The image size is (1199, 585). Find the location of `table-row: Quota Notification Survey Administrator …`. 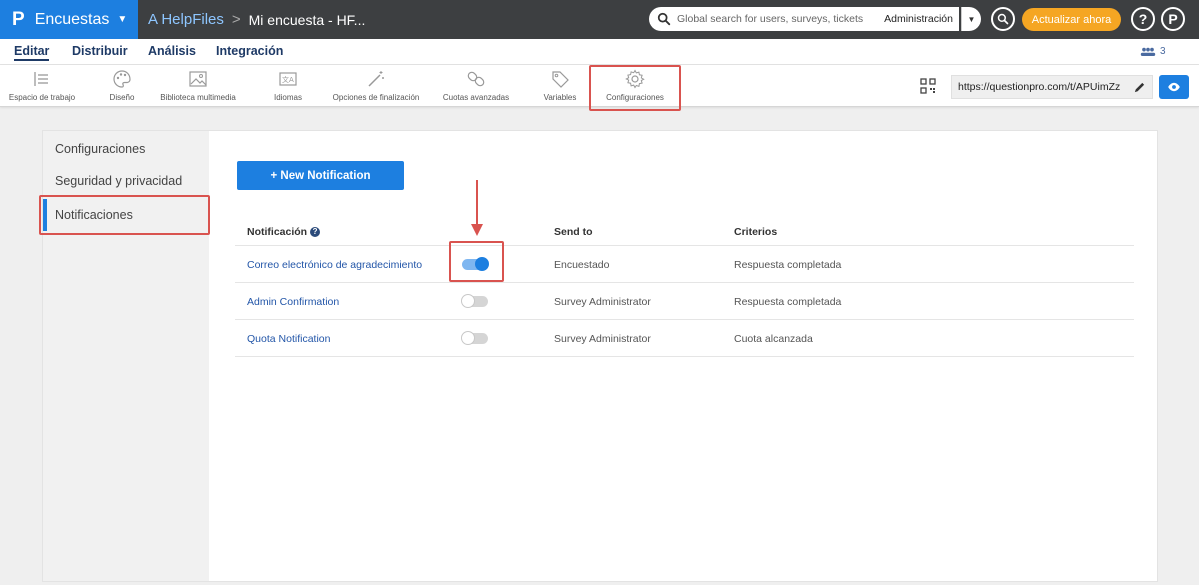

table-row: Quota Notification Survey Administrator … is located at coordinates (684, 338).